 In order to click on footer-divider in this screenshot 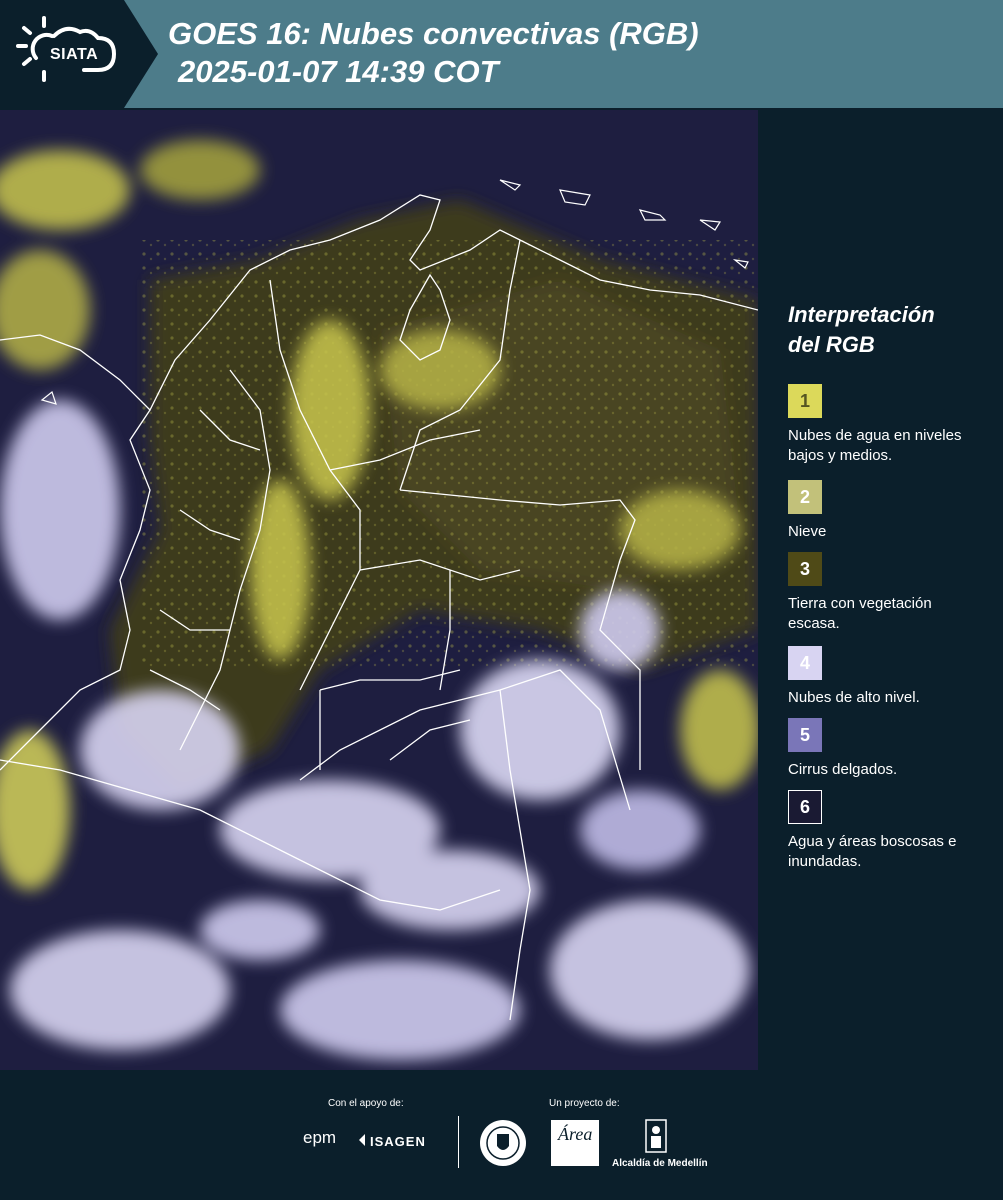, I will do `click(458, 1142)`.